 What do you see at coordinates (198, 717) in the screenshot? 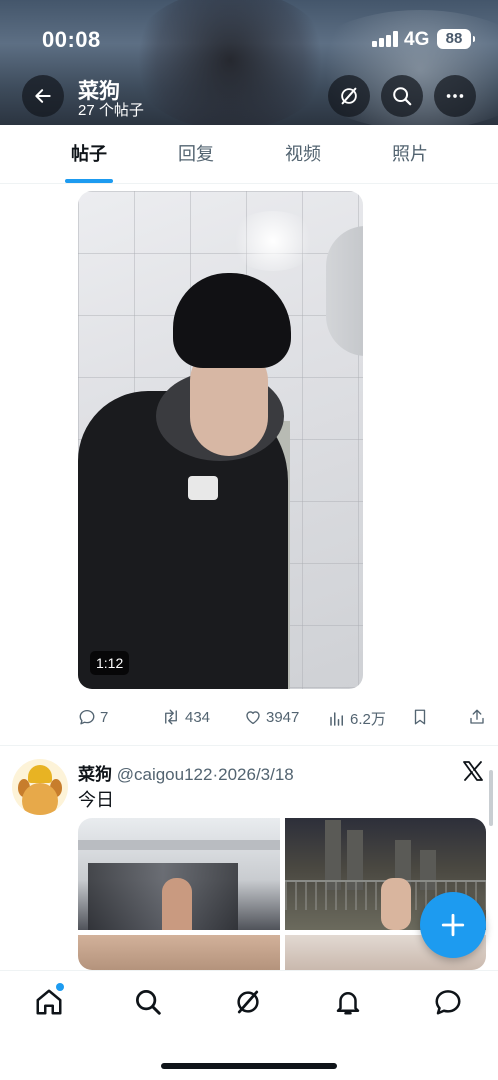
I see `repost-count: 434` at bounding box center [198, 717].